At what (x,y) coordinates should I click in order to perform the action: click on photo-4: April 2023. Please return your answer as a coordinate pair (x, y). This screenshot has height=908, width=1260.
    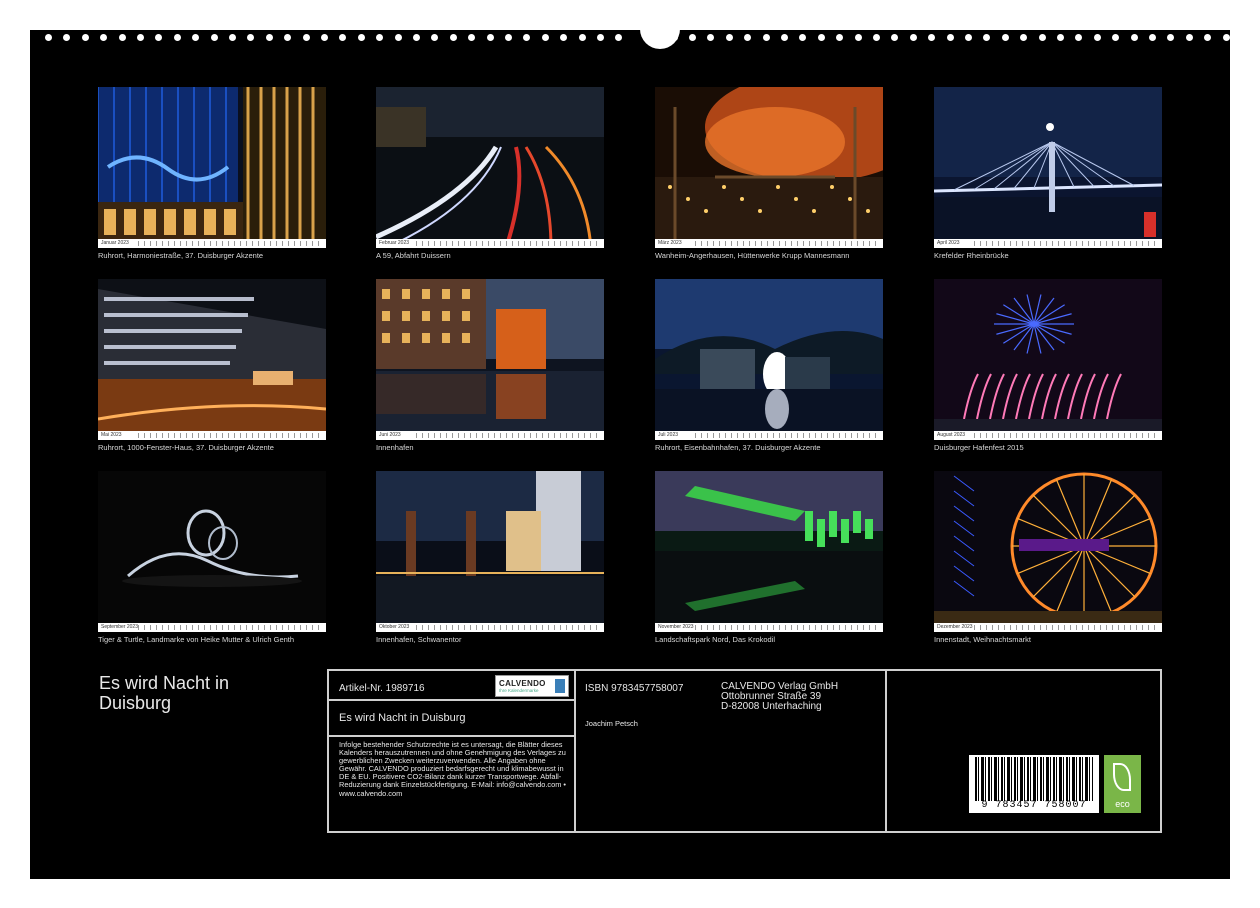
    Looking at the image, I should click on (1048, 167).